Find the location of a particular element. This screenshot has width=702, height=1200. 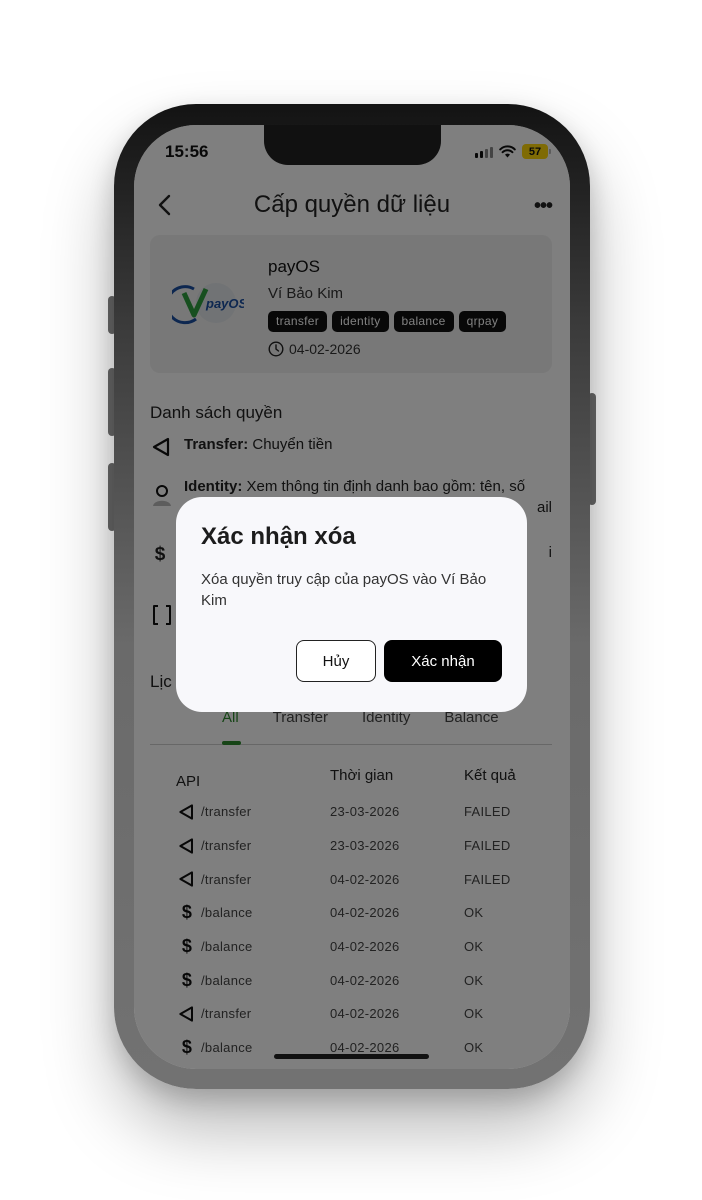

dialog-title: Xác nhận xóa is located at coordinates (278, 536).